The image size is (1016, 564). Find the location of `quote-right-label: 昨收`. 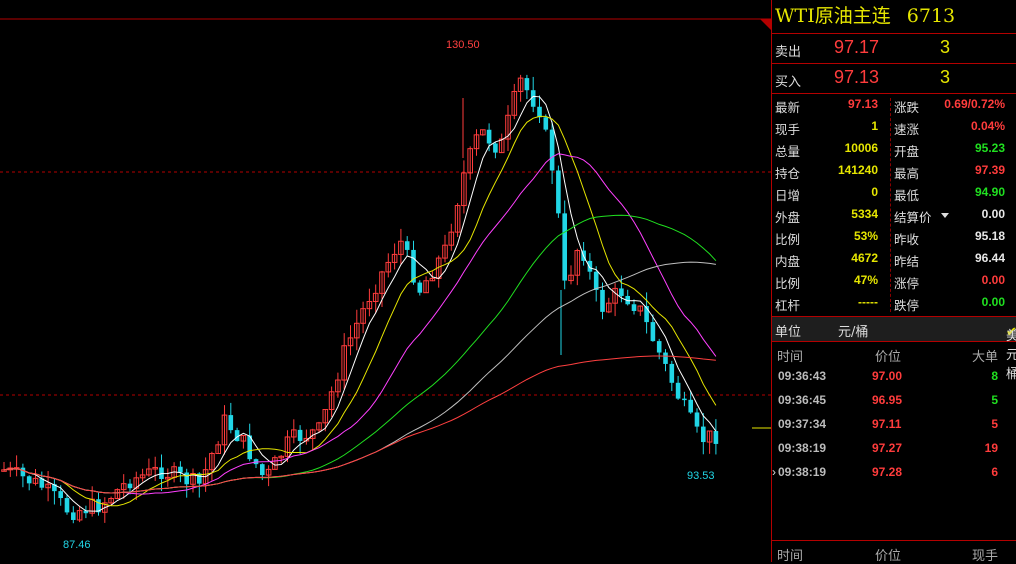

quote-right-label: 昨收 is located at coordinates (907, 239).